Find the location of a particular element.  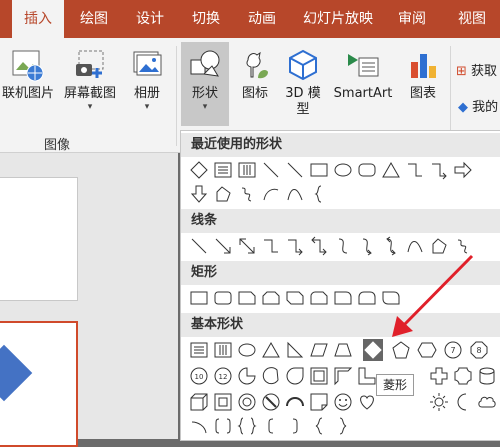

shape-cross is located at coordinates (439, 376).